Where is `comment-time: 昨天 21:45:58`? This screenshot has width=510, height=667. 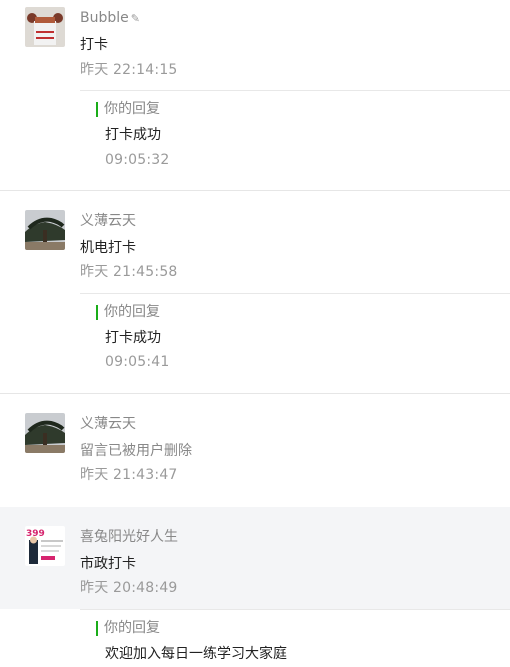 comment-time: 昨天 21:45:58 is located at coordinates (129, 272).